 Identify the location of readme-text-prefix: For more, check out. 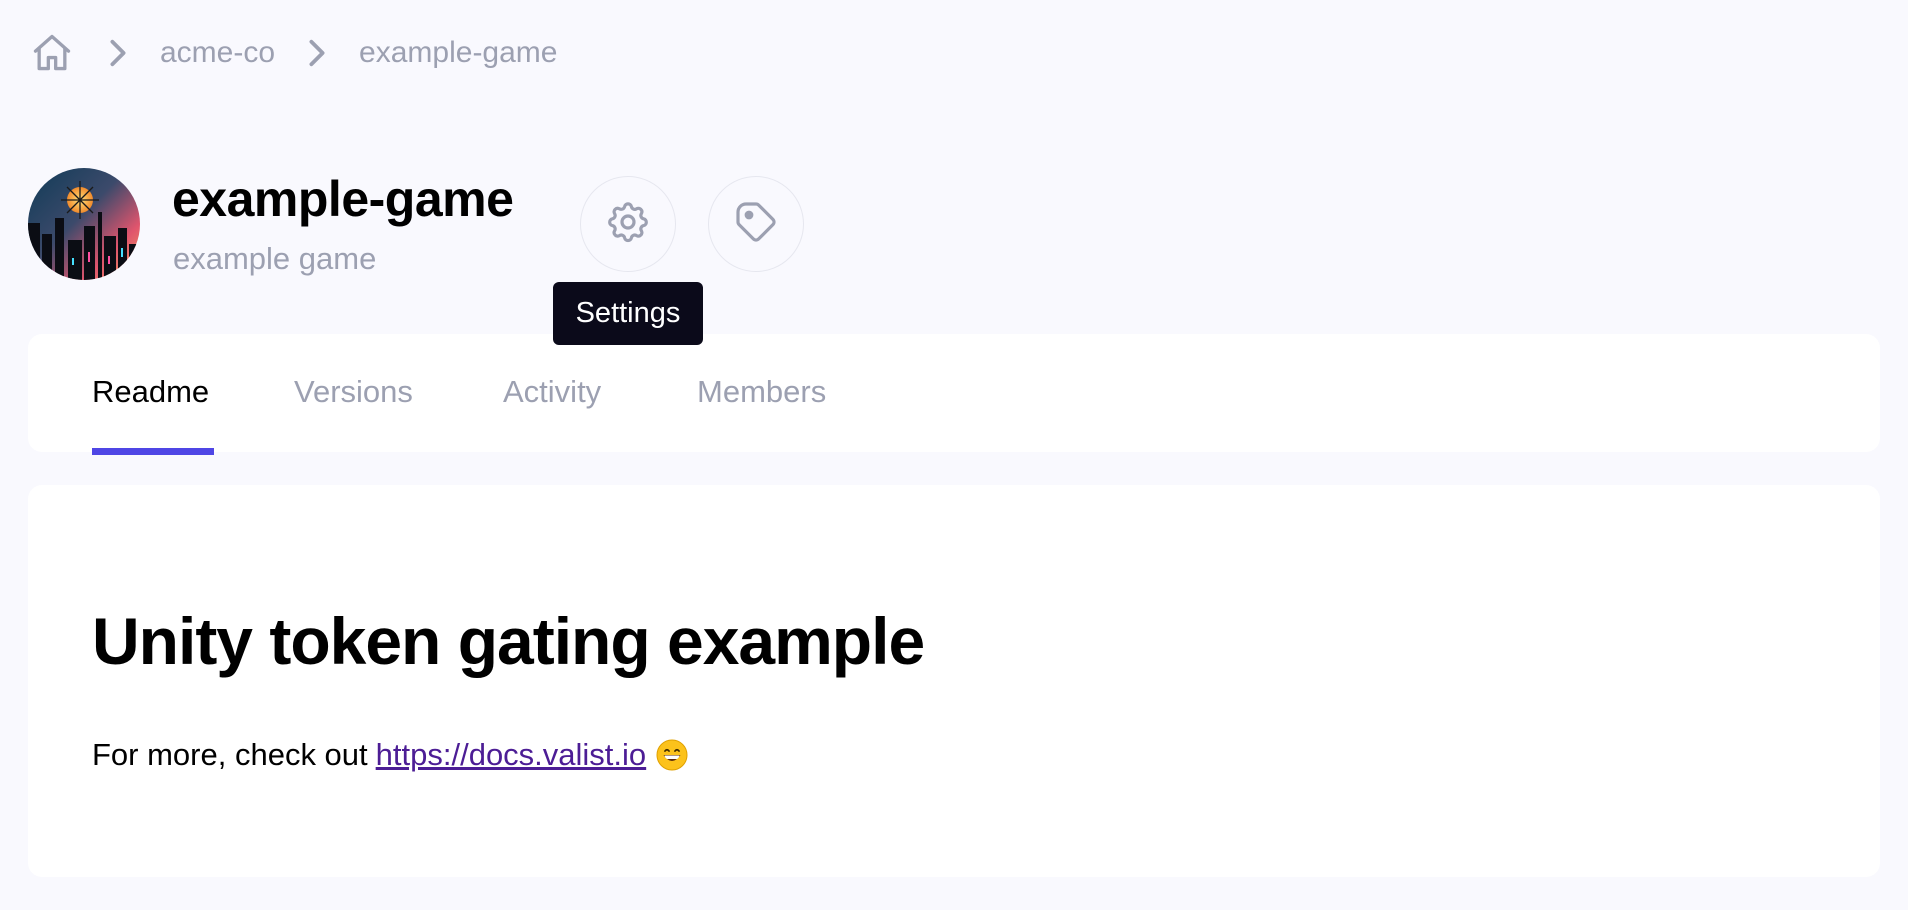
(230, 754).